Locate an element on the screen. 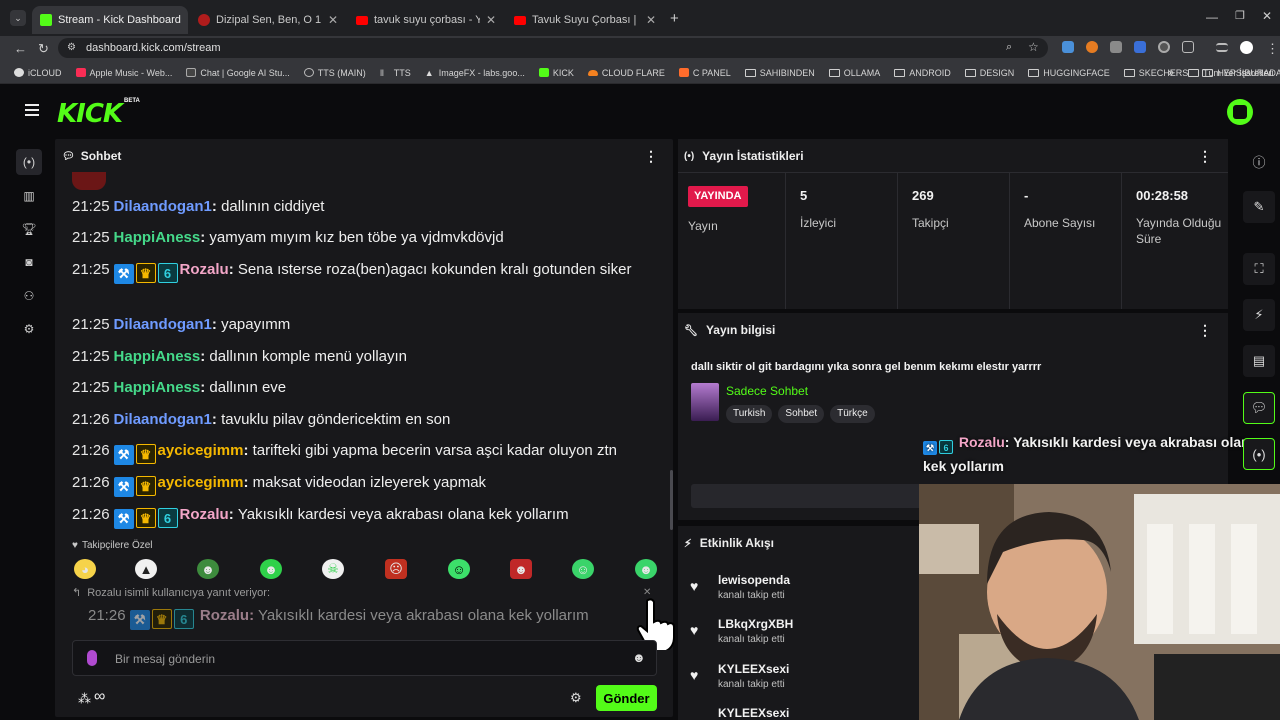  stats-menu-icon: ⋮ is located at coordinates (1205, 156).